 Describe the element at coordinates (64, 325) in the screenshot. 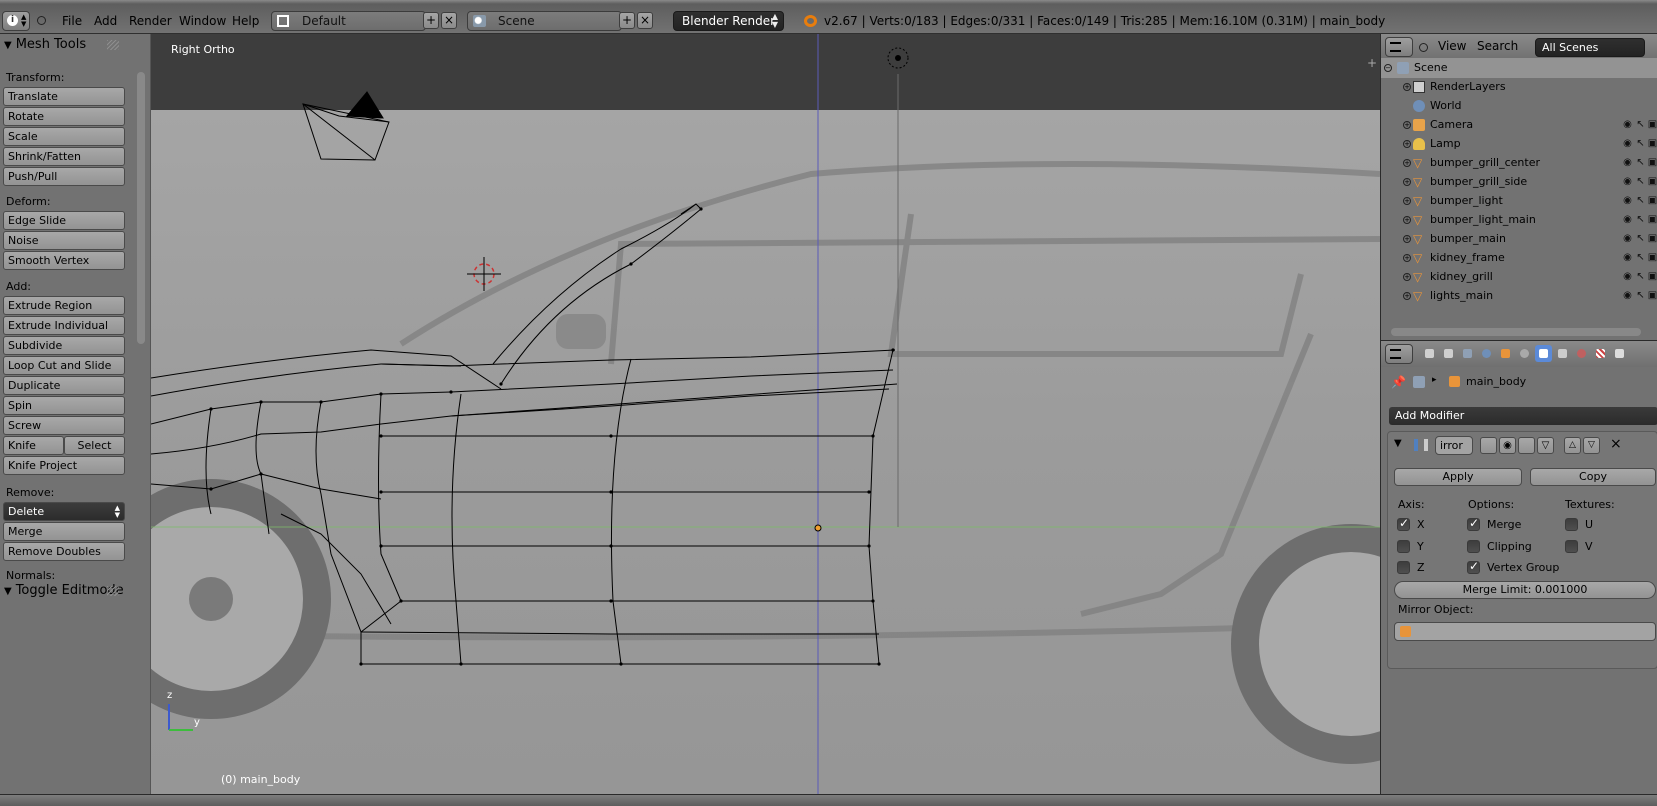

I see `extrude-individual-button: Extrude Individual` at that location.